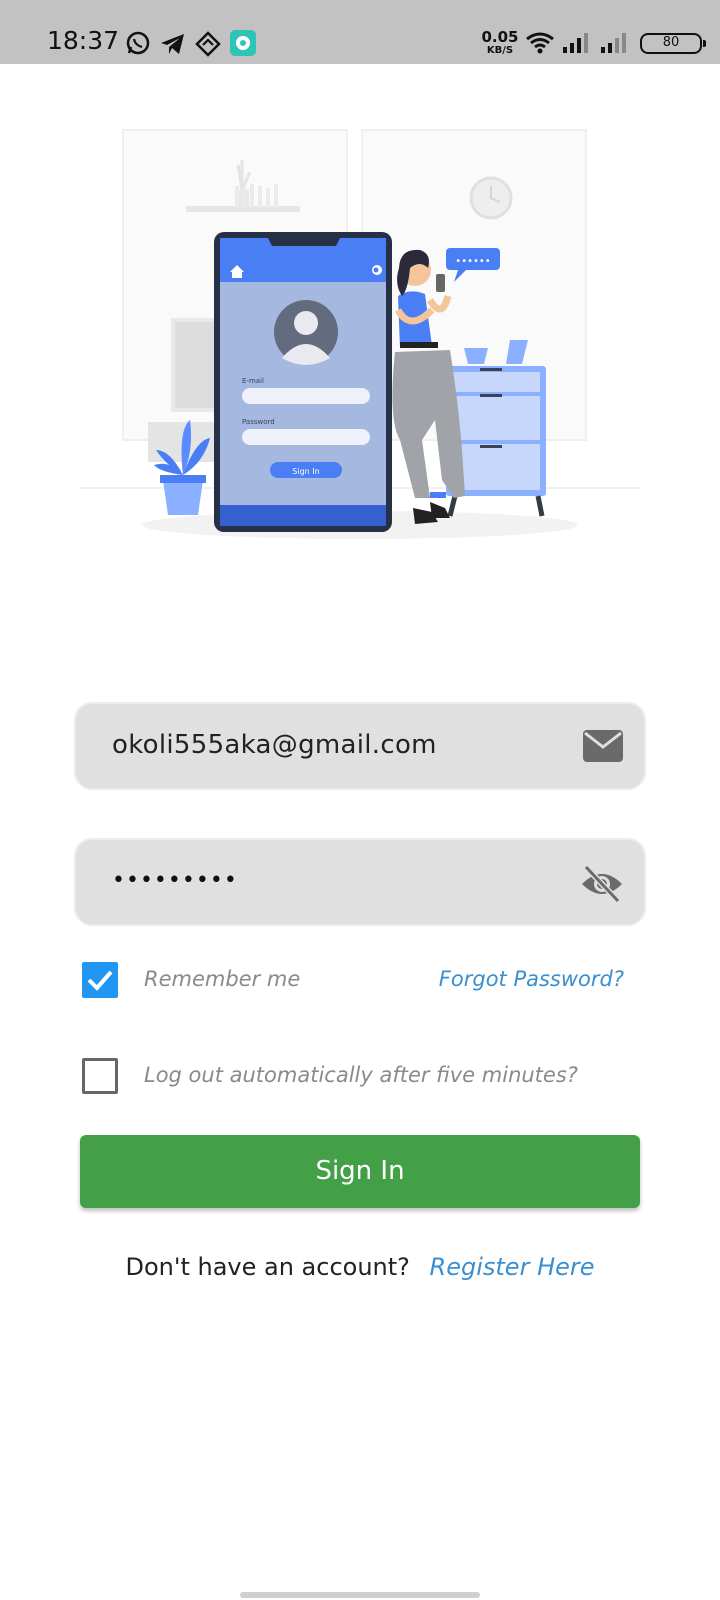 This screenshot has width=720, height=1600. I want to click on auto-logout-checkbox, so click(100, 1076).